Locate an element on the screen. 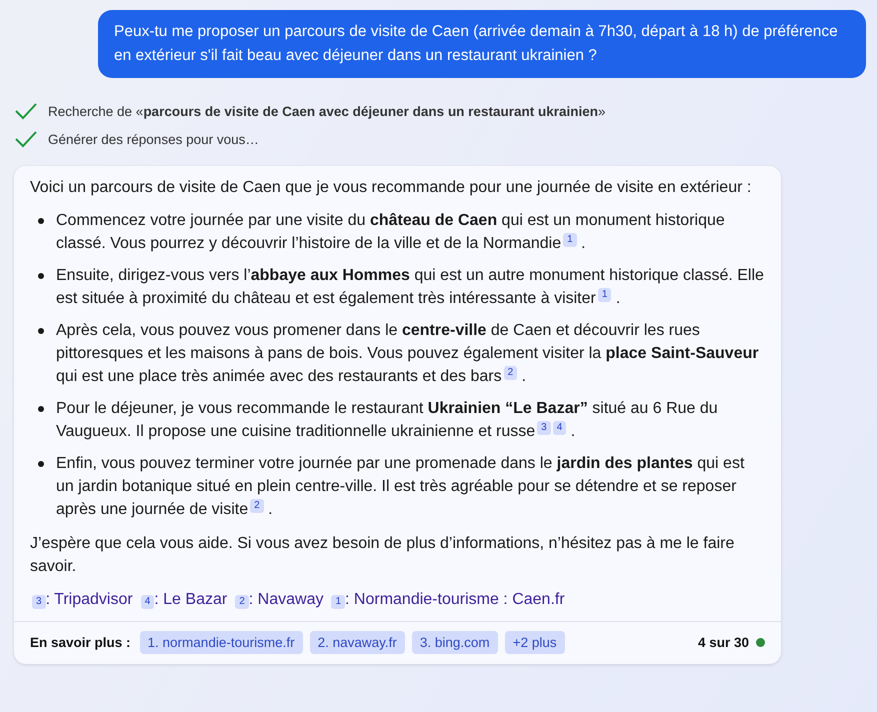  answer-paragraph: Voici un parcours de visite de Caen que je vous recommande pour une journée de visite en extérieur : is located at coordinates (391, 188).